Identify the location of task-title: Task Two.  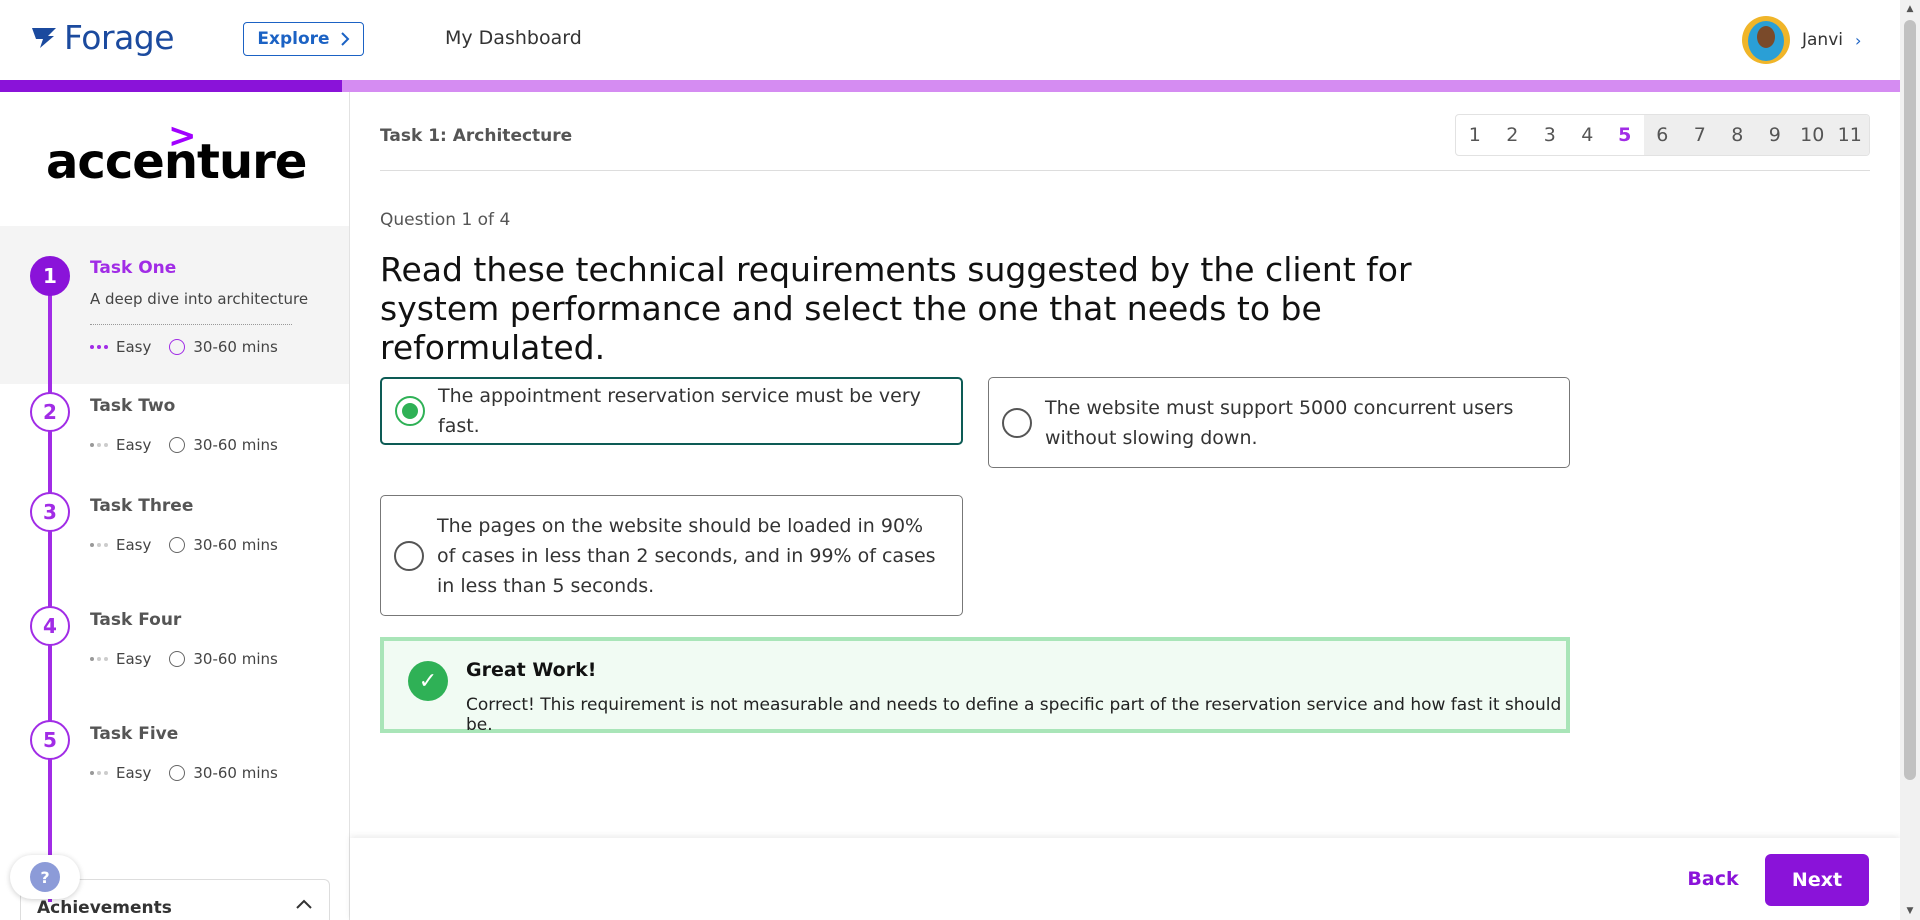
(133, 406).